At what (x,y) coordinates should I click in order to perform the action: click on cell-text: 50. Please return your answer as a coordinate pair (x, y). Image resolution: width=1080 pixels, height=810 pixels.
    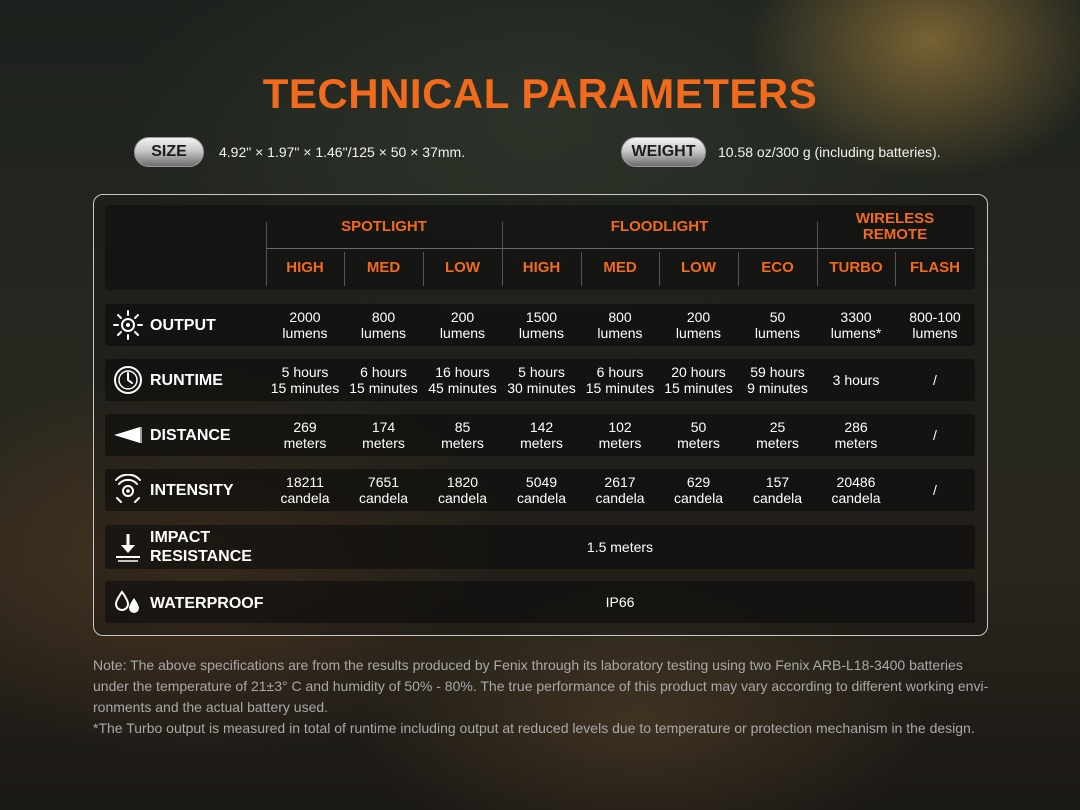
    Looking at the image, I should click on (698, 427).